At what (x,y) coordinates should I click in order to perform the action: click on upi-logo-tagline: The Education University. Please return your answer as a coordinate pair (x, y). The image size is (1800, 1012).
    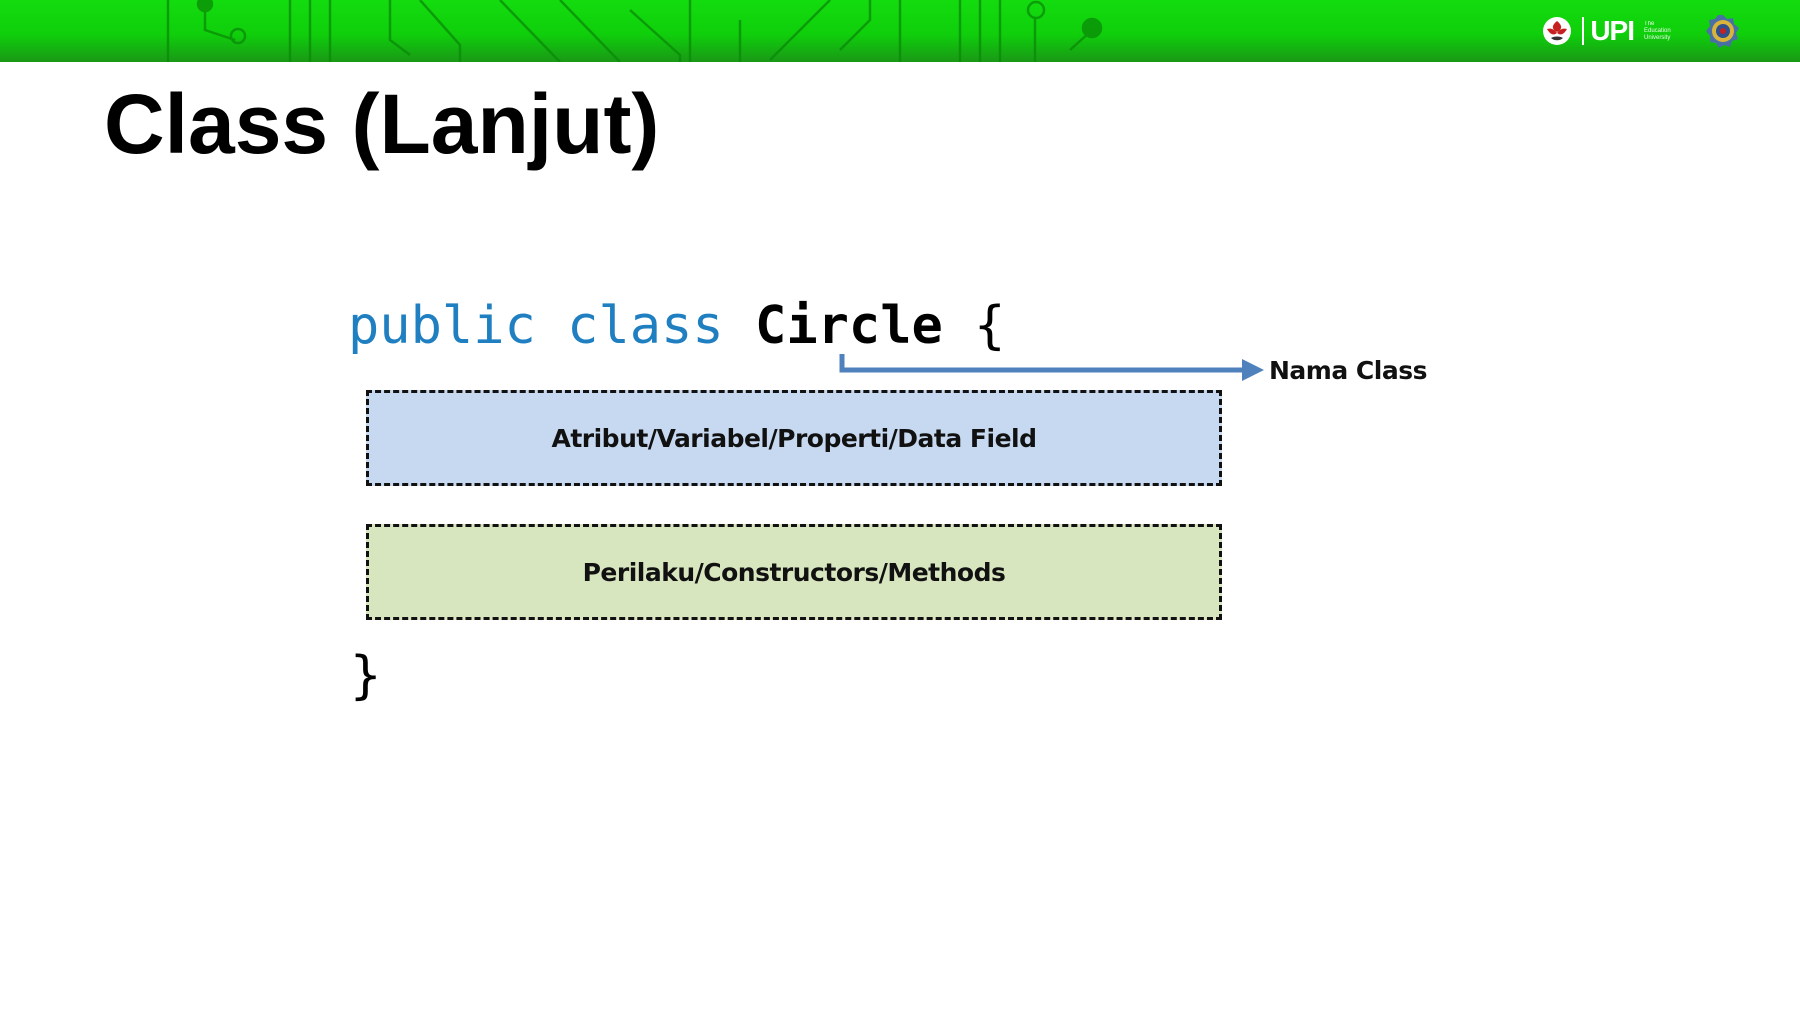
    Looking at the image, I should click on (1657, 30).